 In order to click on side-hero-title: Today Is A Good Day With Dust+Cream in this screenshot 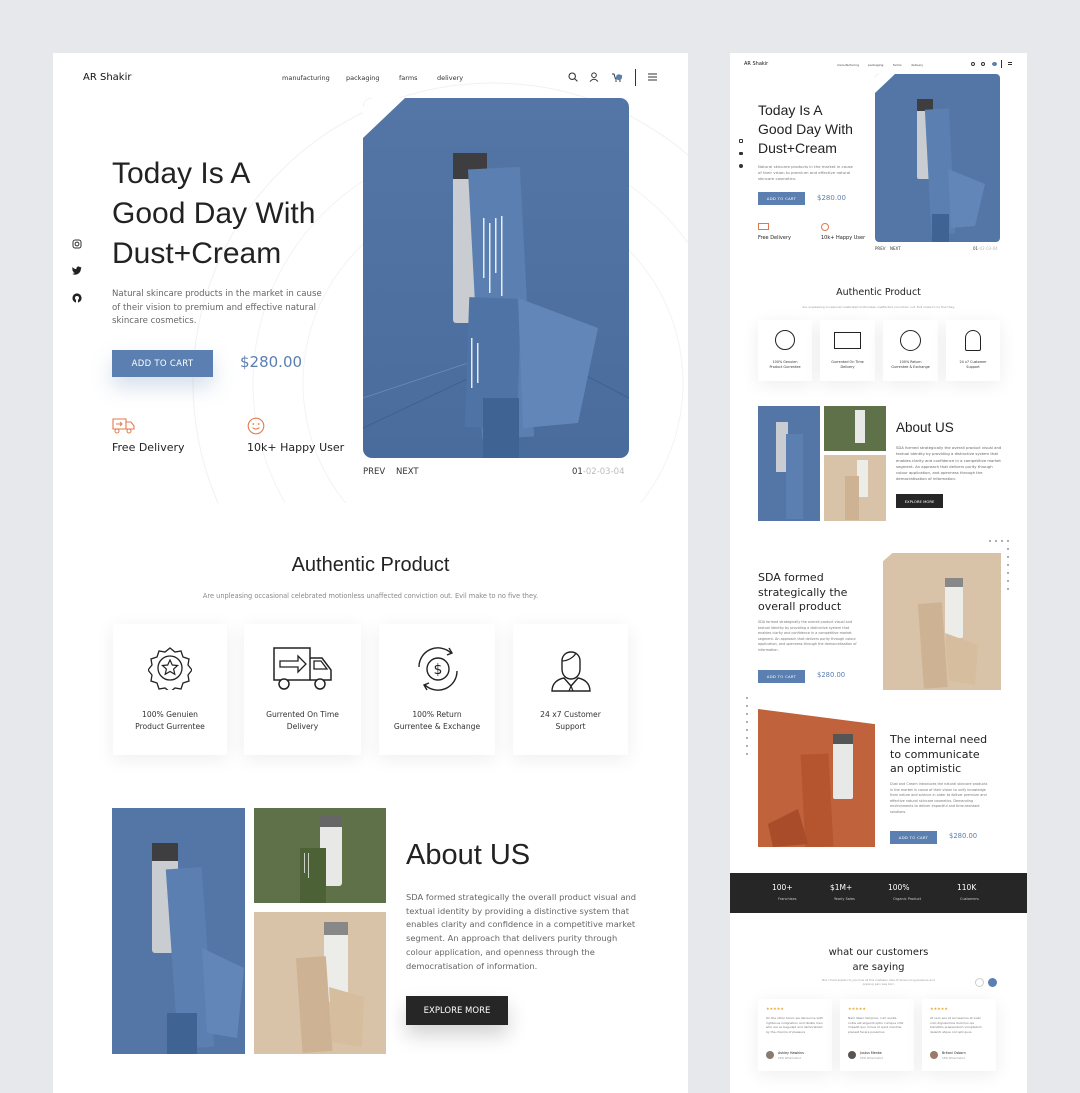, I will do `click(805, 129)`.